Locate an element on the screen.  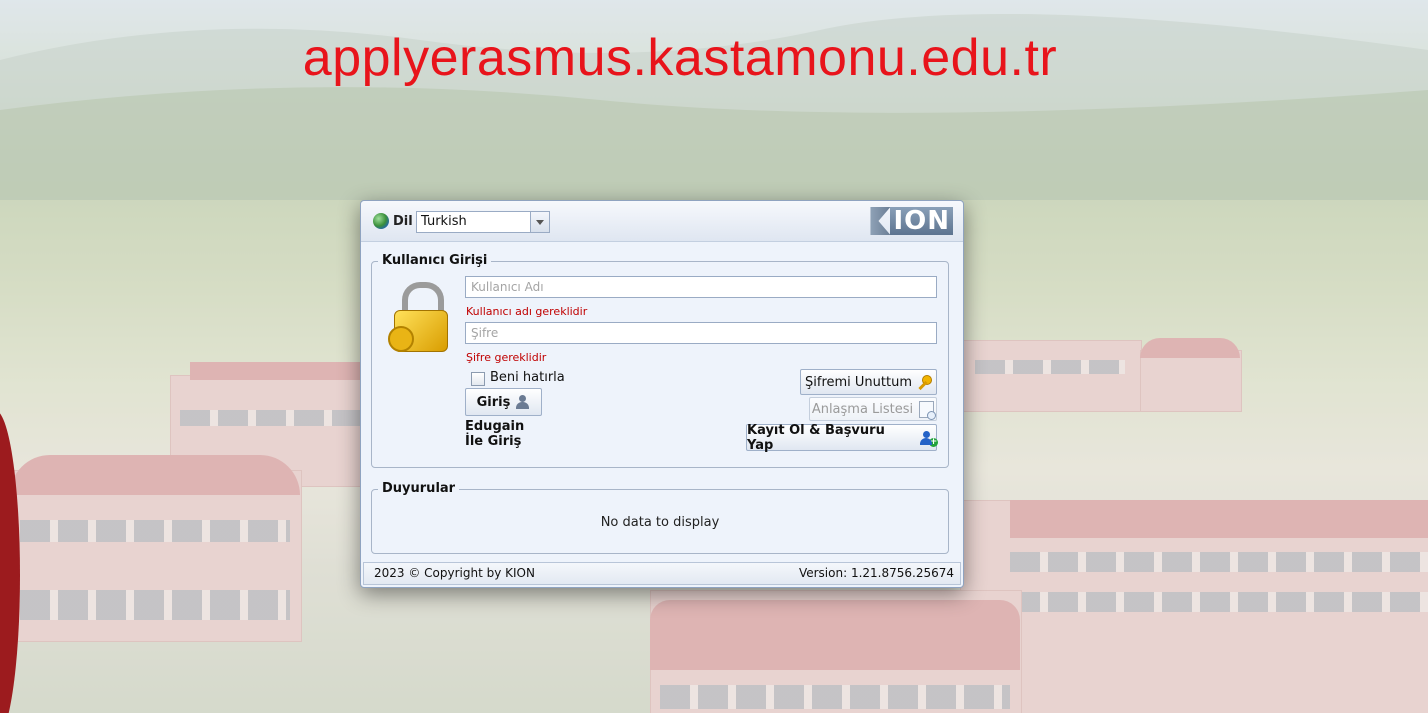
announcements-section: Duyurular No data to display is located at coordinates (660, 517).